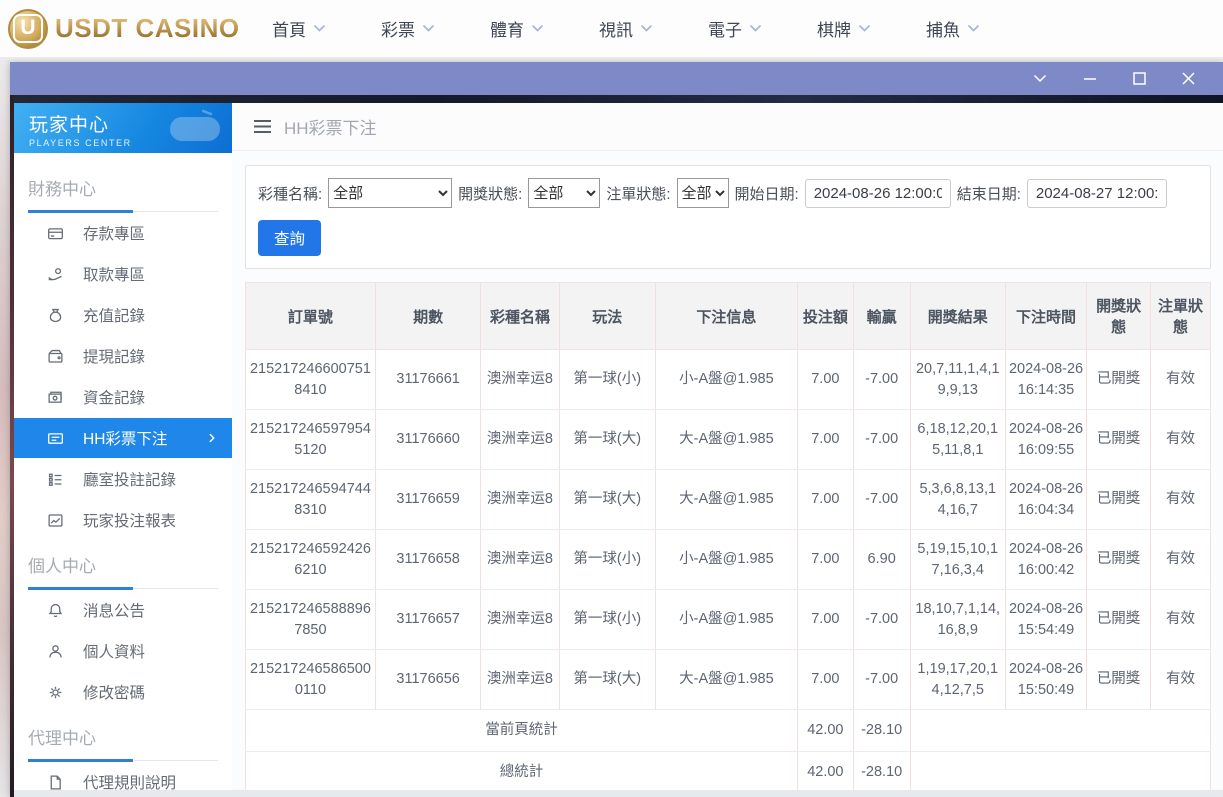 This screenshot has width=1223, height=797. I want to click on sidebar-item-announcements: 消息公告, so click(123, 610).